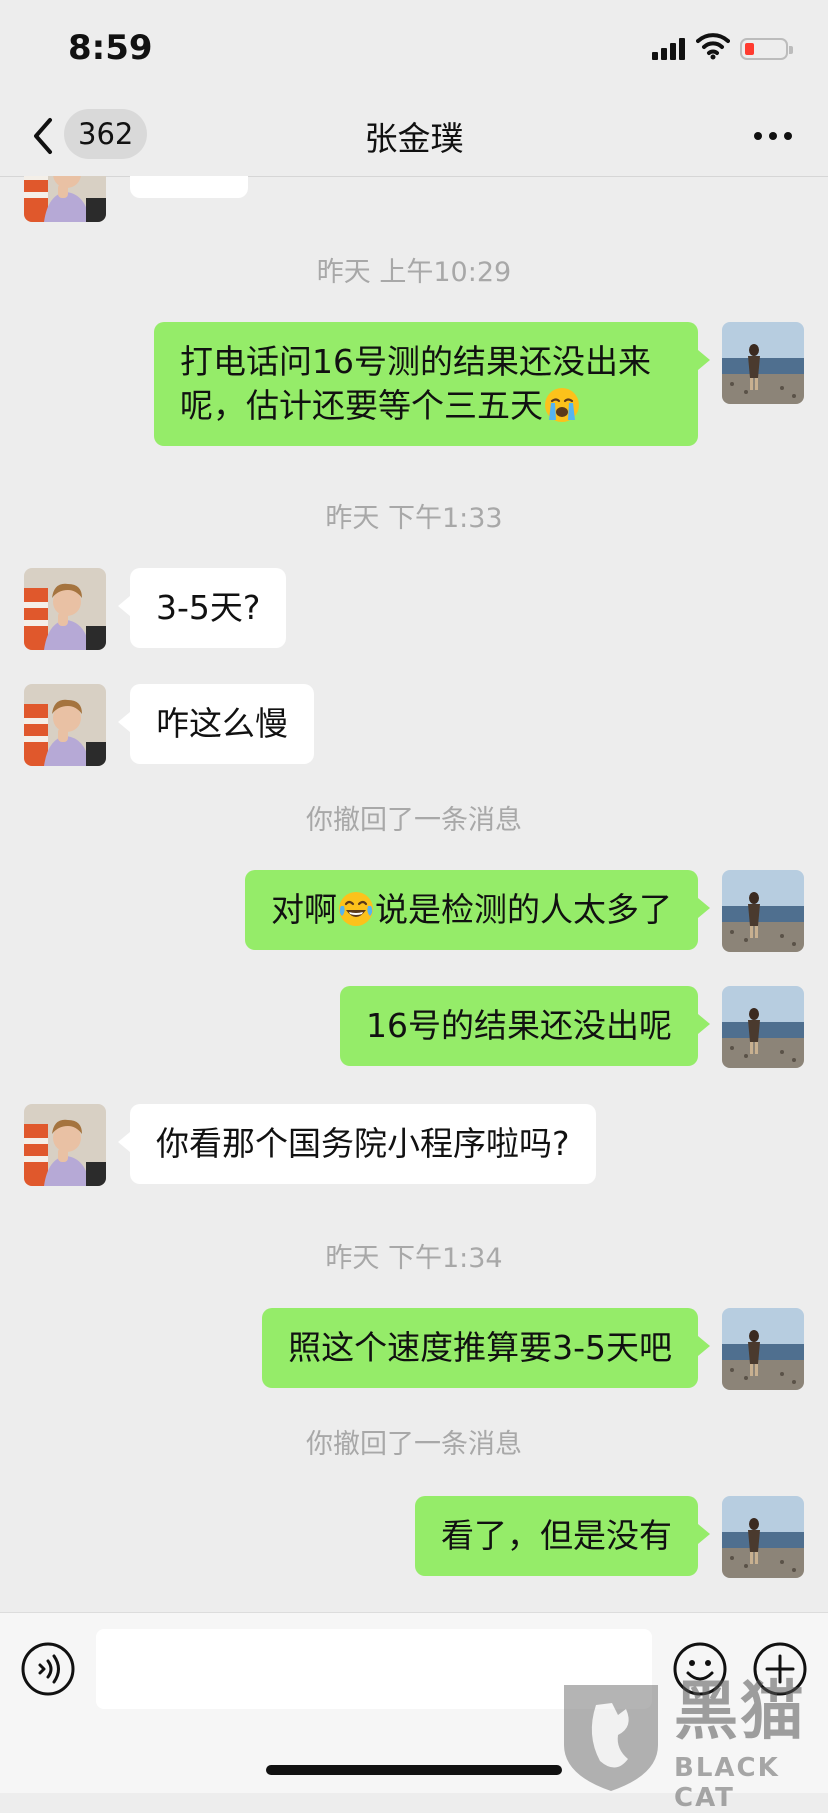 The width and height of the screenshot is (828, 1813). I want to click on message-bubble-incoming: 3-5天?, so click(202, 608).